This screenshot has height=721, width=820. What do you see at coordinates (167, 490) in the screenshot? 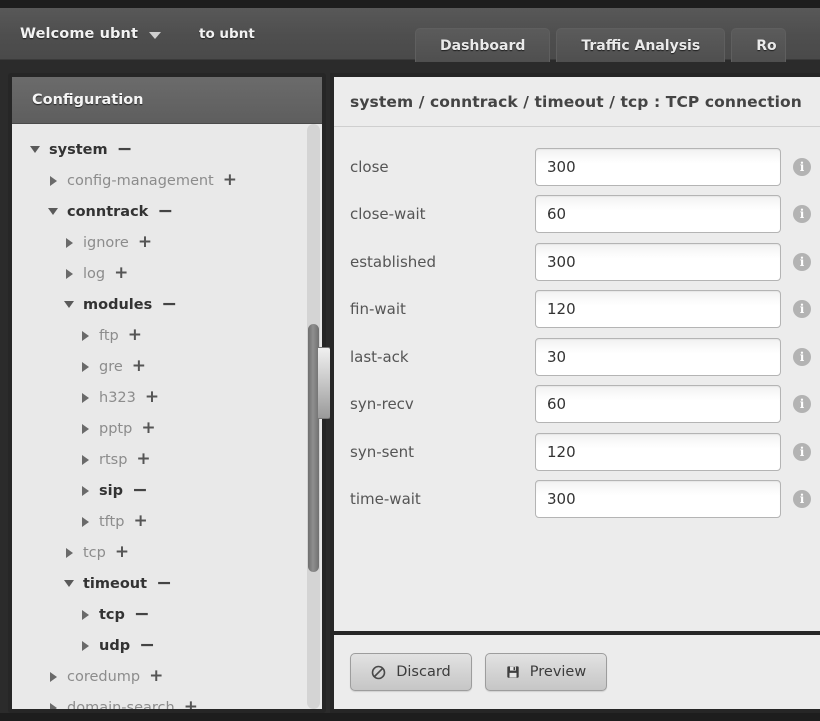
I see `tree-node-sip: sip −` at bounding box center [167, 490].